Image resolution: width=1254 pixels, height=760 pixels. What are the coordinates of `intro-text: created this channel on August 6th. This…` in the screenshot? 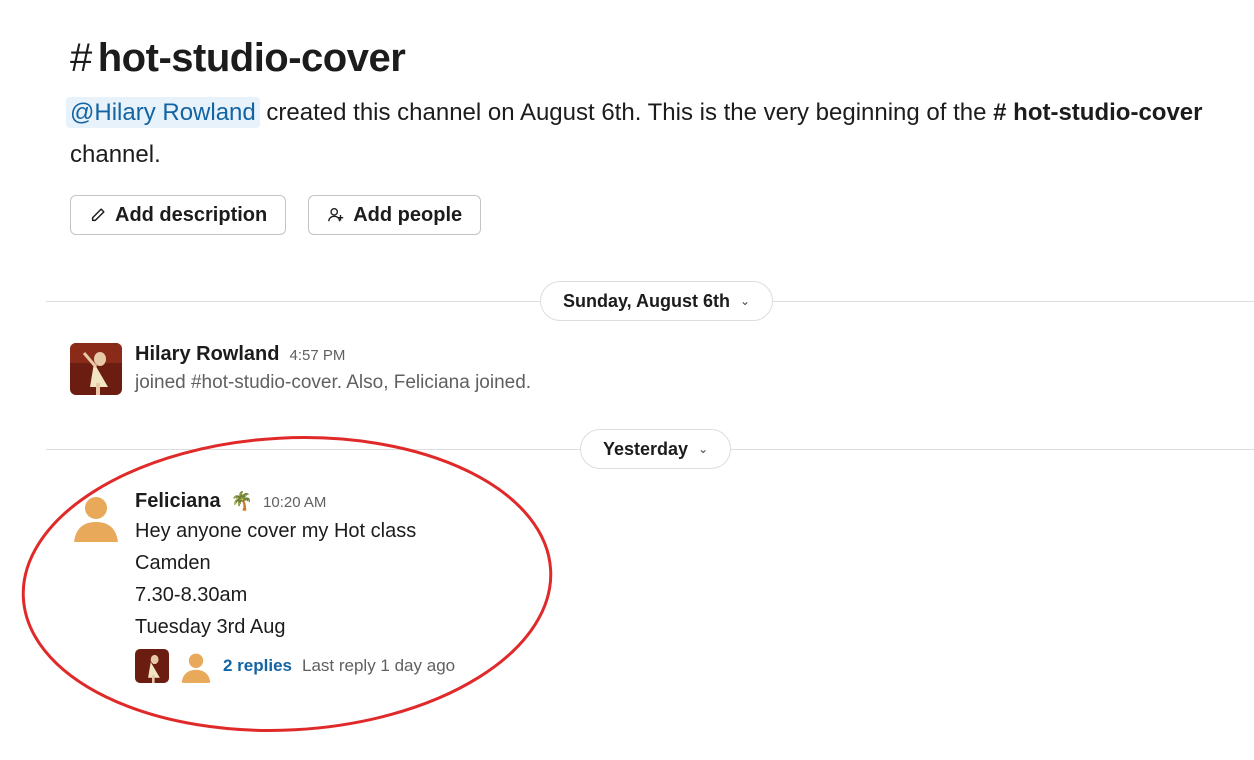 It's located at (626, 112).